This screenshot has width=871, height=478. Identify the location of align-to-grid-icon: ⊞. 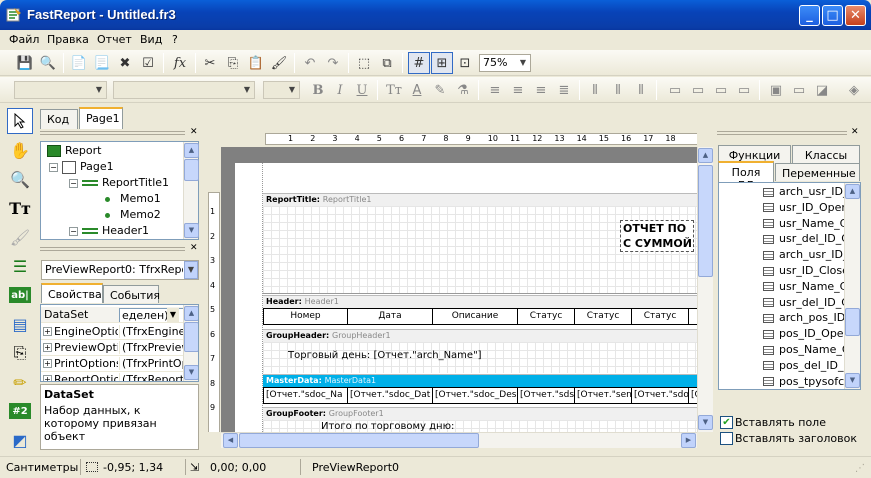
(442, 63).